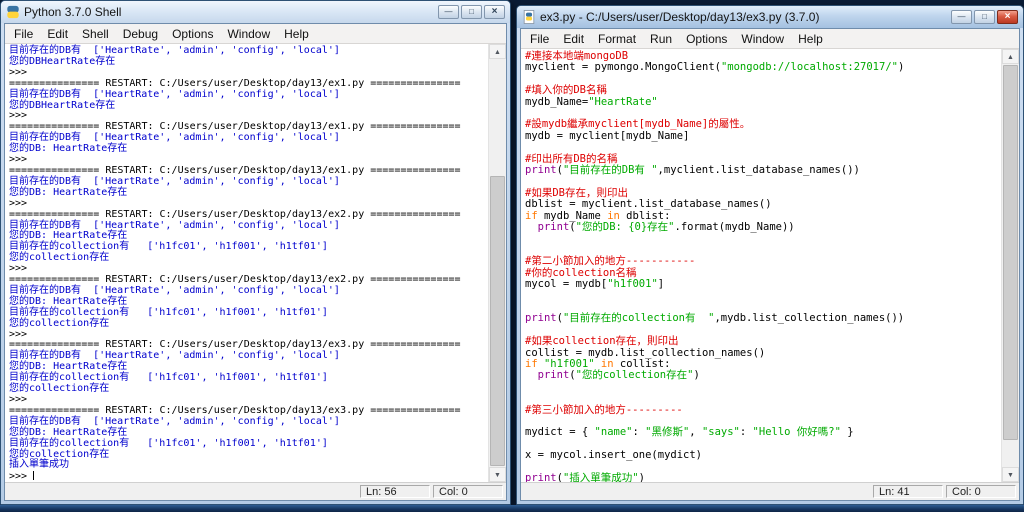 The image size is (1024, 512). I want to click on shell-menubar: File Edit Shell Debug Options Window Help, so click(255, 34).